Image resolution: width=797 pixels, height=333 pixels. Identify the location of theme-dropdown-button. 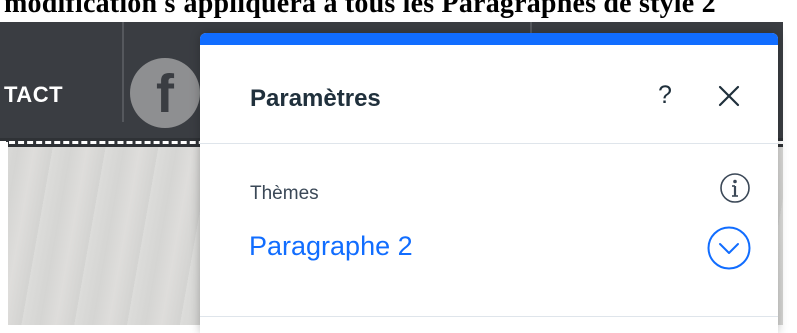
(729, 248).